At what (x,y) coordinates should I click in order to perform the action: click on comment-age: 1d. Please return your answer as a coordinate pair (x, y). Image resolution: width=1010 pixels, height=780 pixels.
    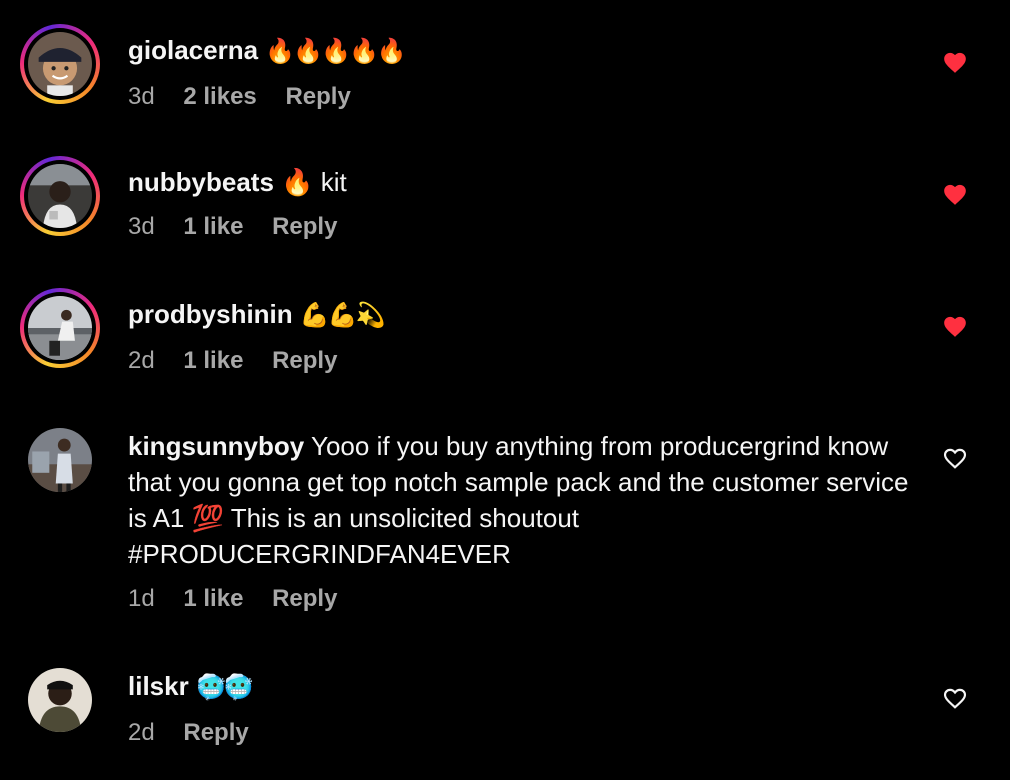
    Looking at the image, I should click on (141, 598).